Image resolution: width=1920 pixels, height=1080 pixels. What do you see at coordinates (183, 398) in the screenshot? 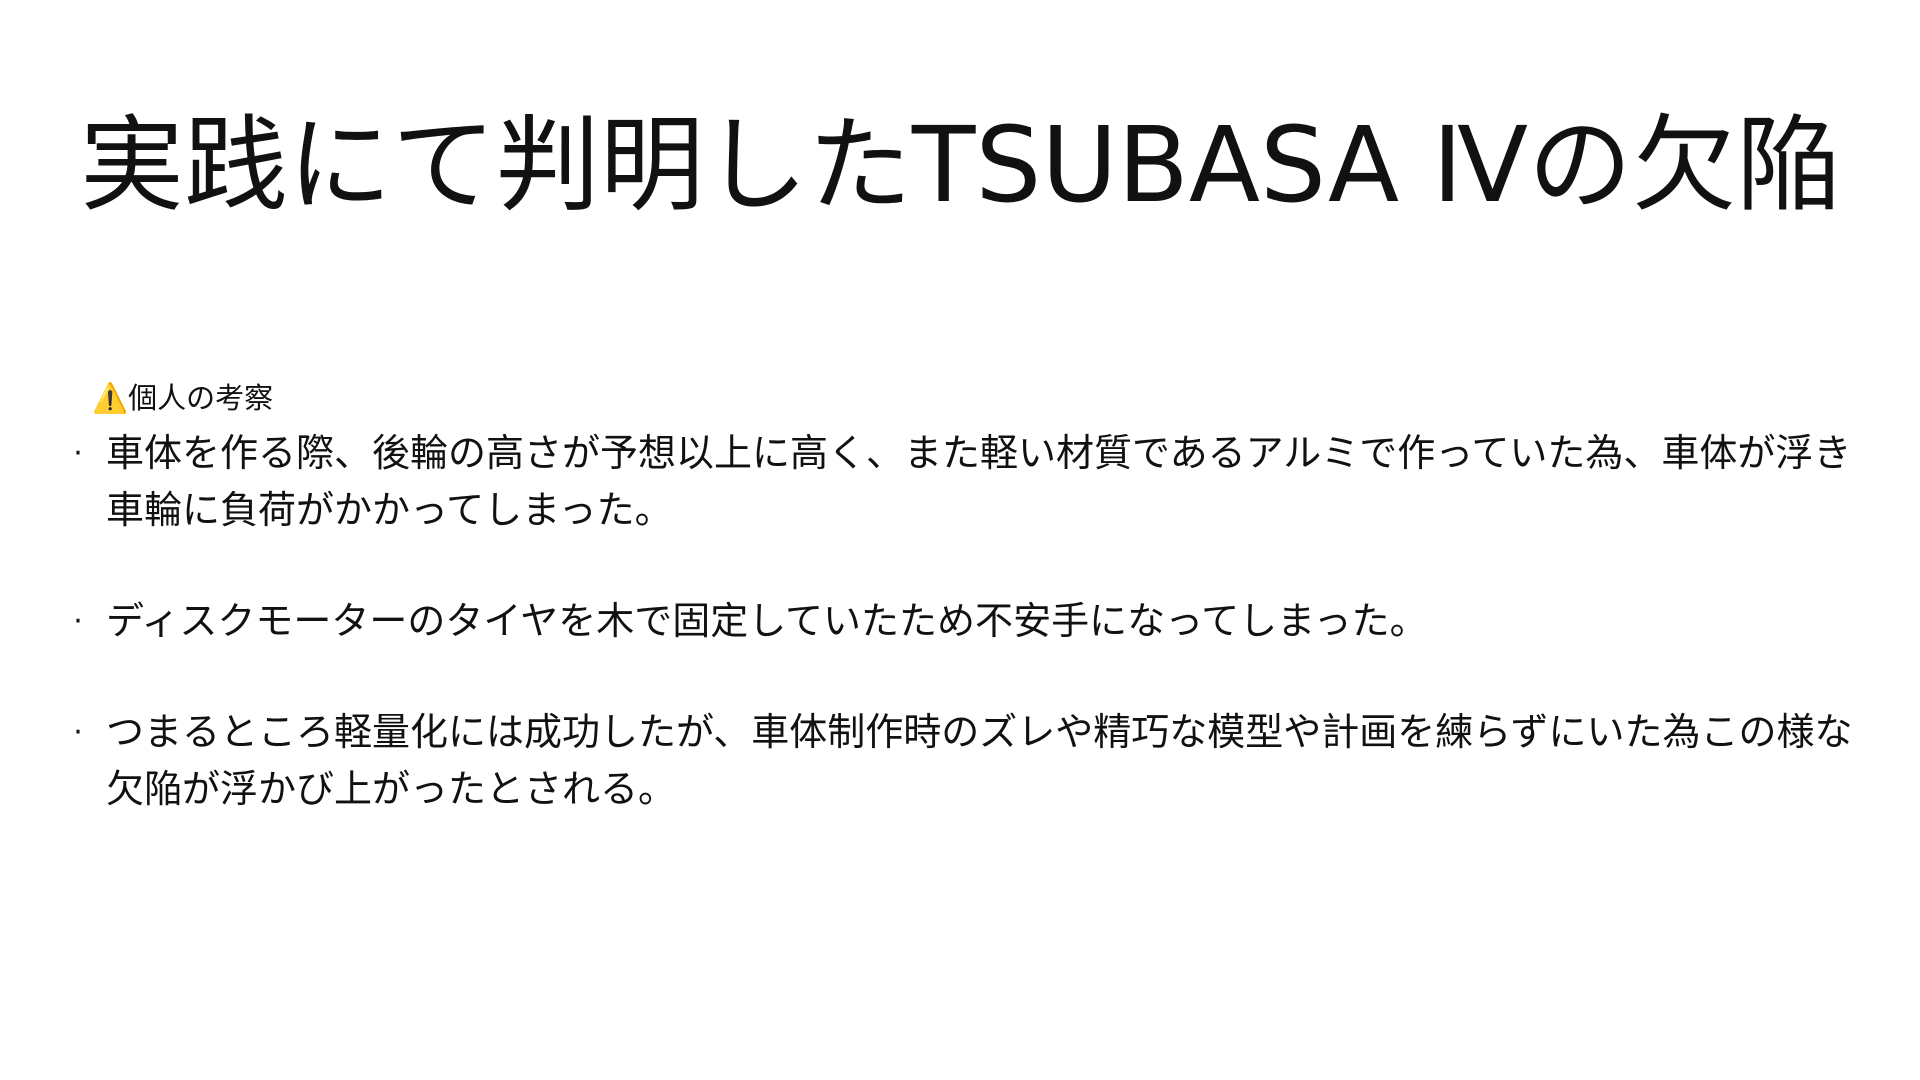
I see `personal-opinion-note: ⚠️個人の考察` at bounding box center [183, 398].